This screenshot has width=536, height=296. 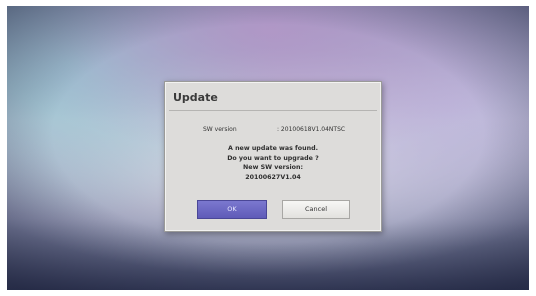 What do you see at coordinates (273, 177) in the screenshot?
I see `new-sw-version-value: 20100627V1.04` at bounding box center [273, 177].